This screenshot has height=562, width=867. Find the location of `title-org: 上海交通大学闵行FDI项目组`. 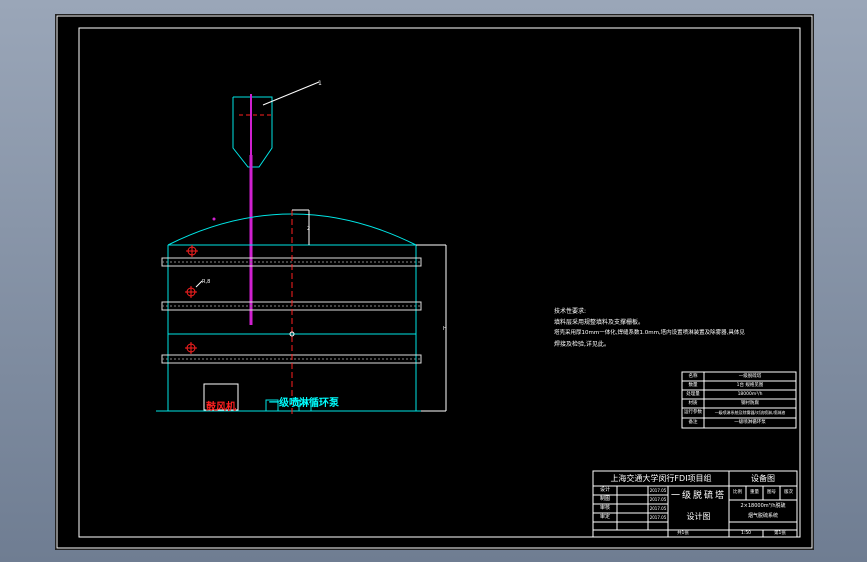

title-org: 上海交通大学闵行FDI项目组 is located at coordinates (661, 478).